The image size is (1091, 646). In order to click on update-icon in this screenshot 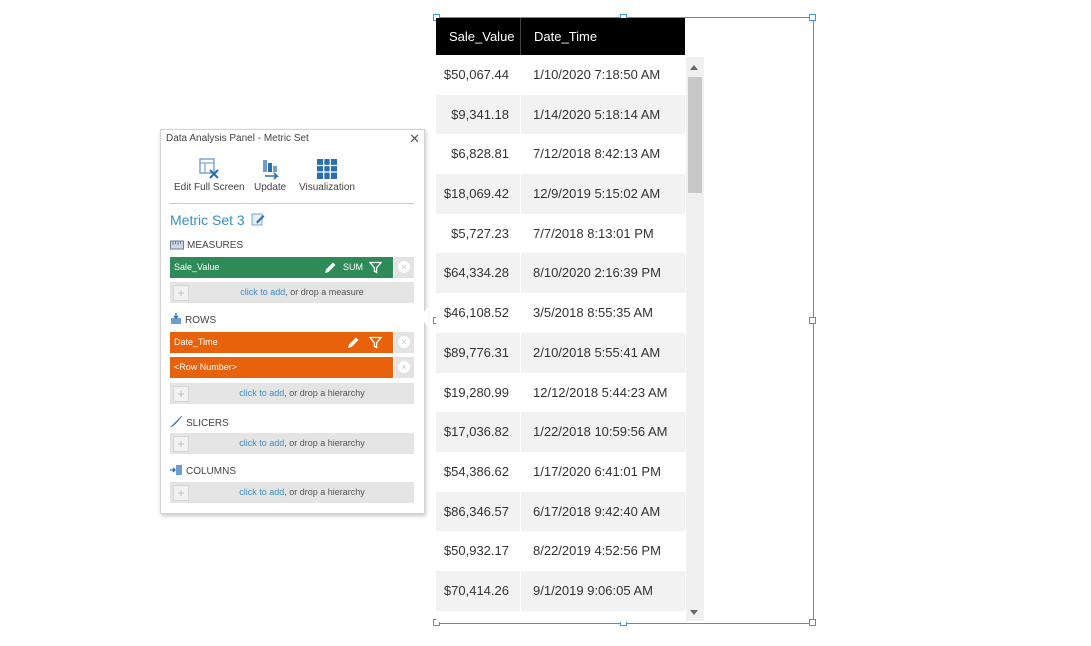, I will do `click(271, 170)`.